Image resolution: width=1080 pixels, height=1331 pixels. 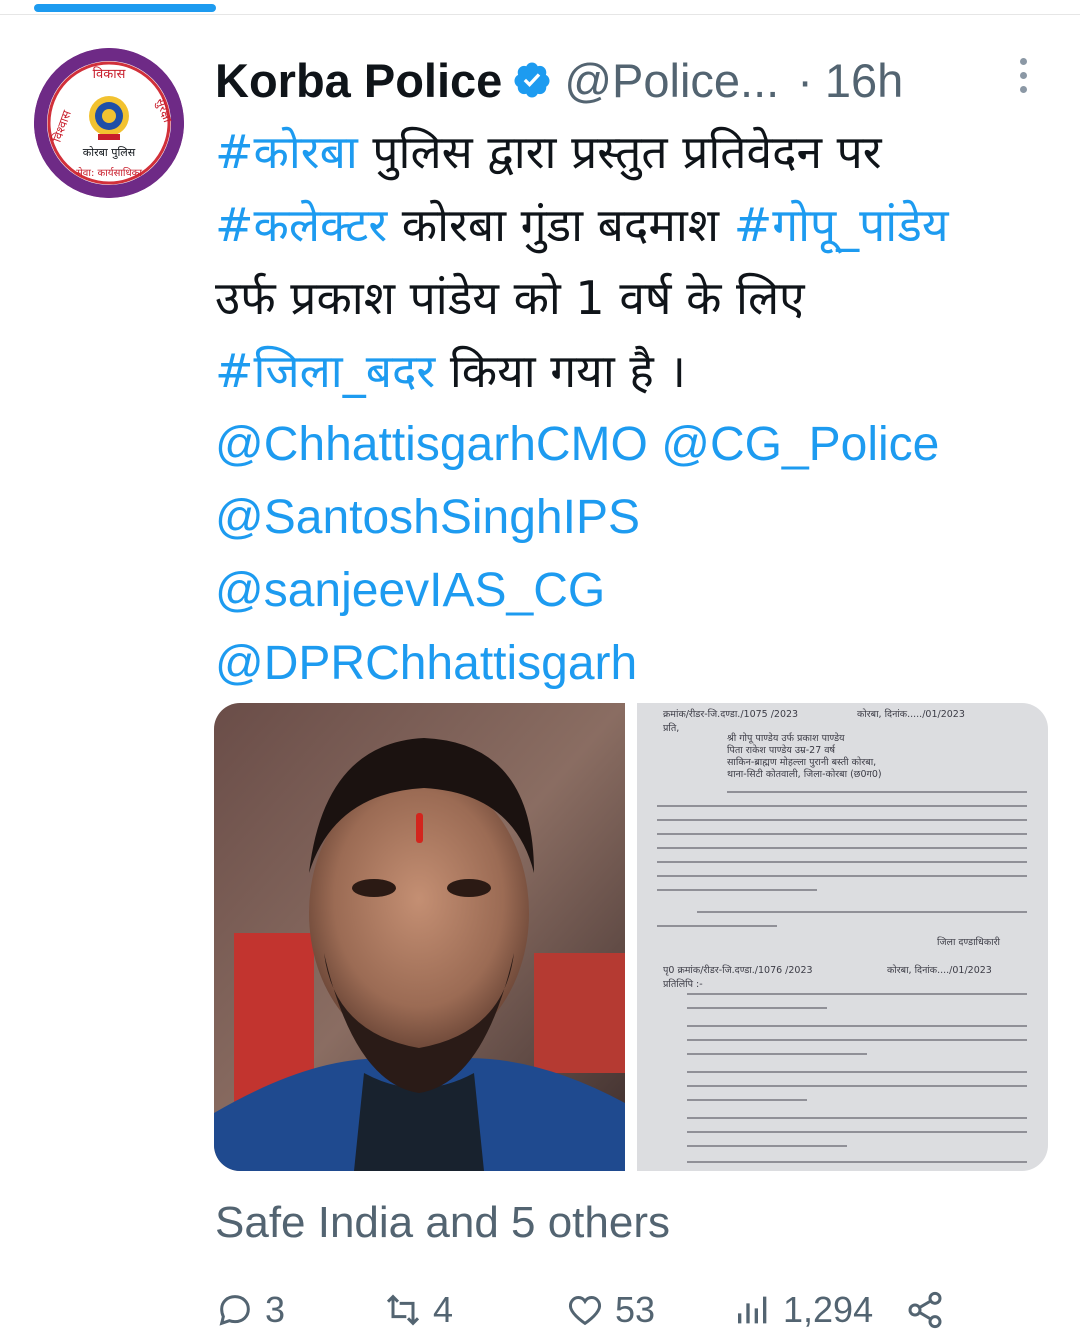 I want to click on scroll-indicator, so click(x=125, y=8).